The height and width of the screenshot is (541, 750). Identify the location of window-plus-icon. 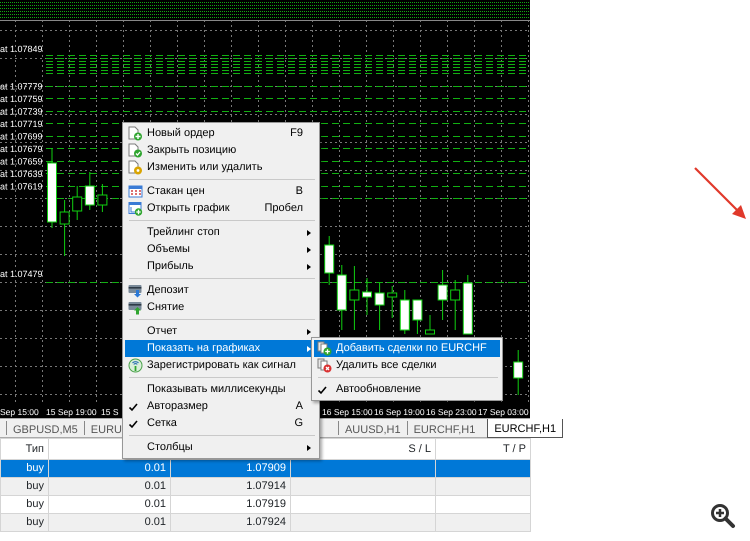
(135, 209).